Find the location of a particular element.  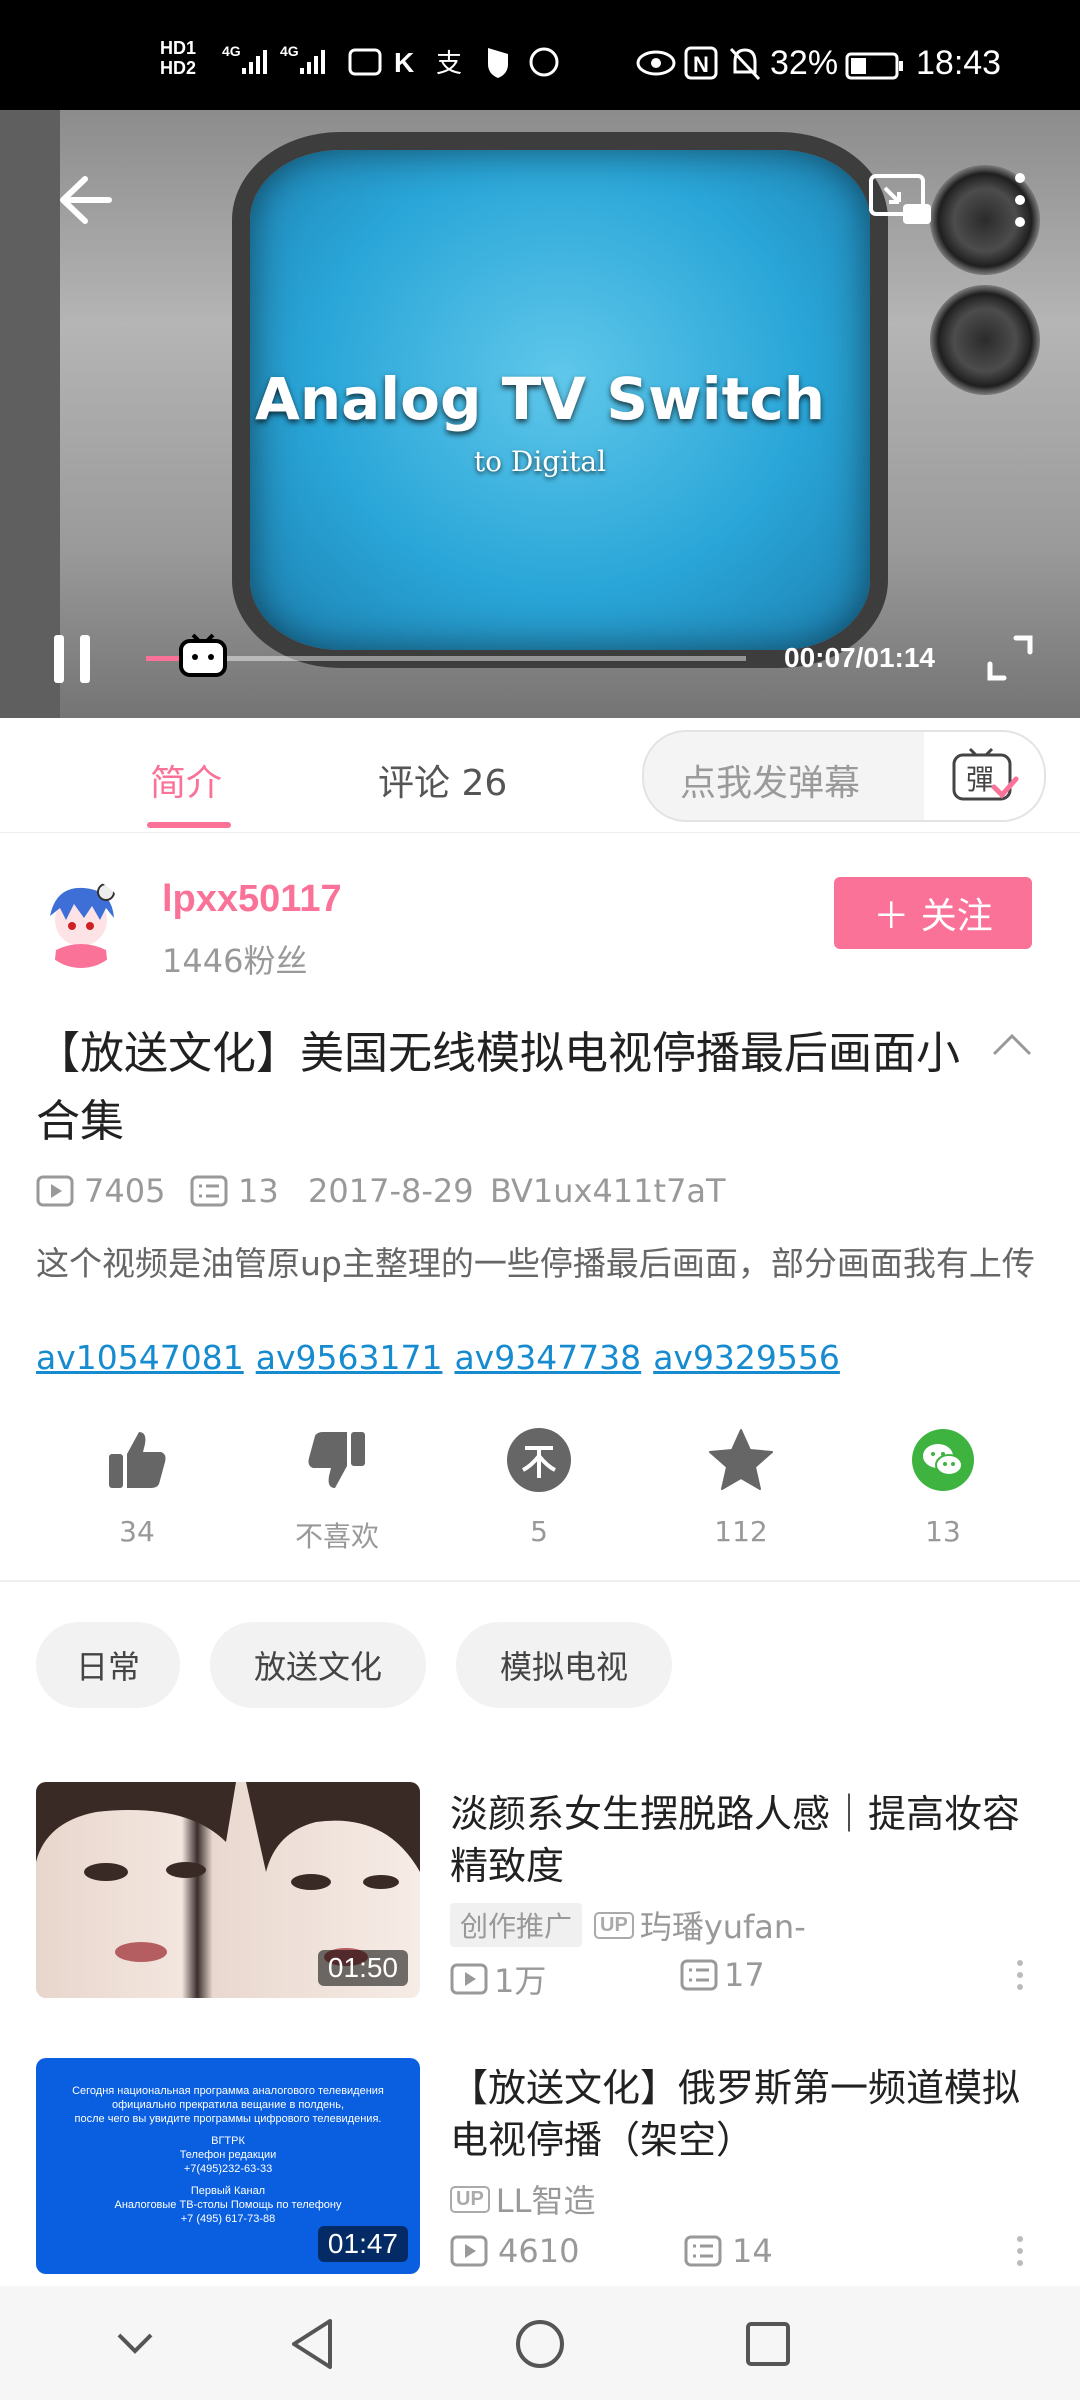

back-button is located at coordinates (85, 200).